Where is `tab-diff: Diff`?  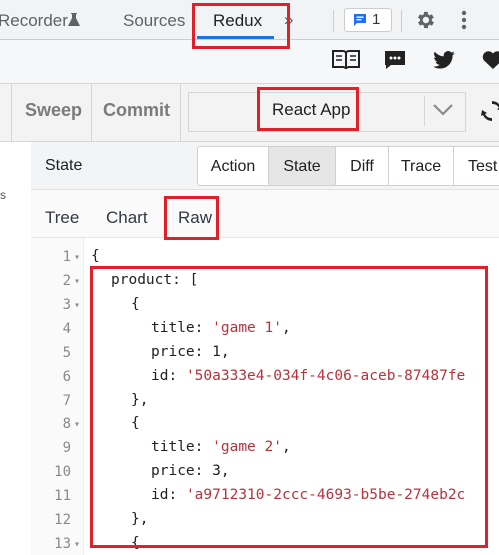
tab-diff: Diff is located at coordinates (362, 166).